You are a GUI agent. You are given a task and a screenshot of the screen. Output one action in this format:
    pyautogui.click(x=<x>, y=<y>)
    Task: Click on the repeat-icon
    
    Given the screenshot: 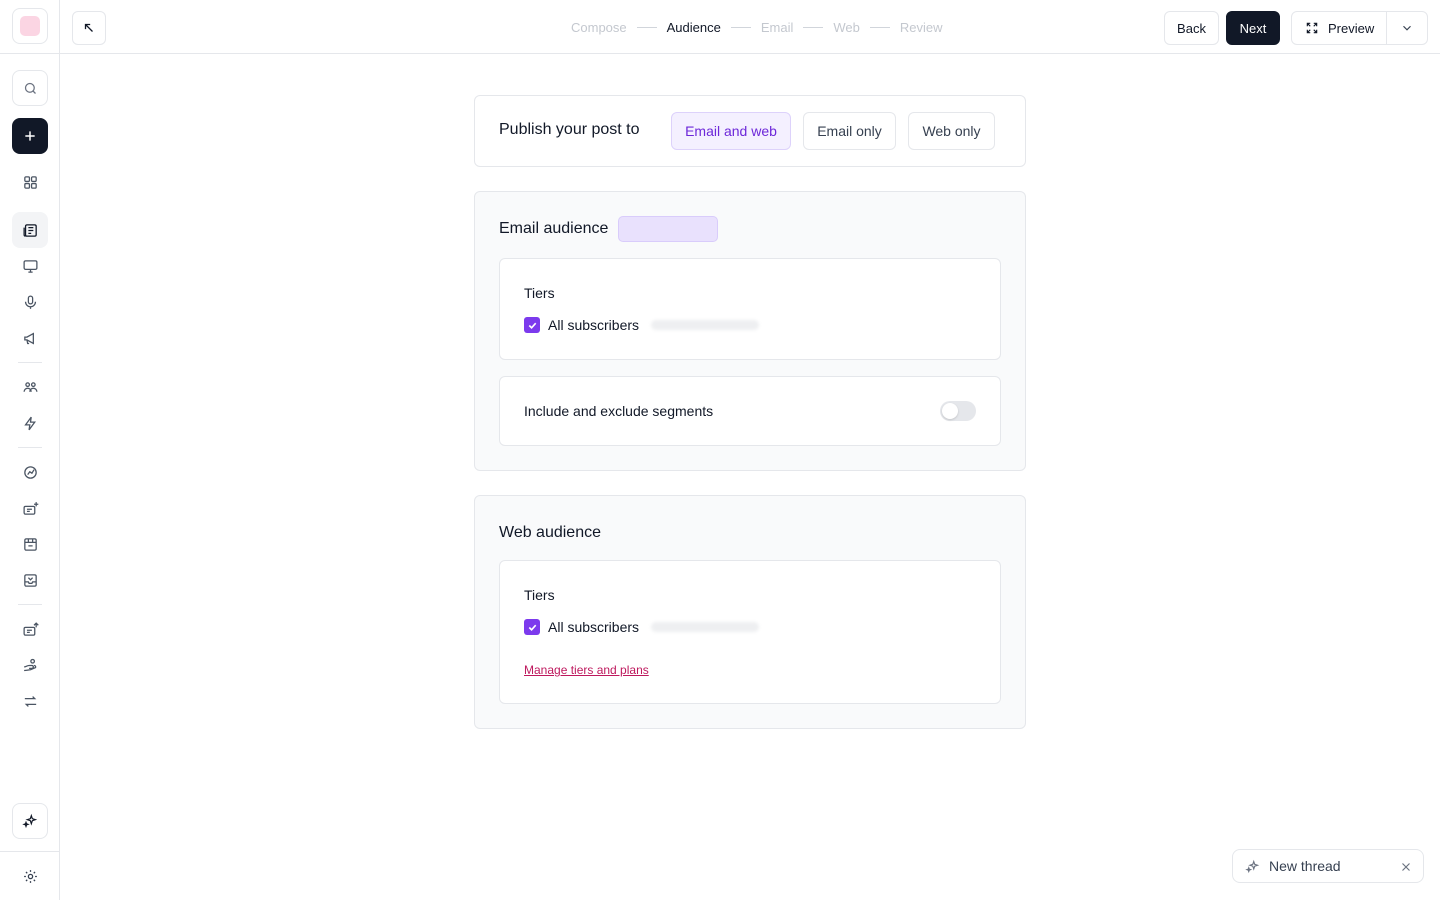 What is the action you would take?
    pyautogui.click(x=30, y=701)
    